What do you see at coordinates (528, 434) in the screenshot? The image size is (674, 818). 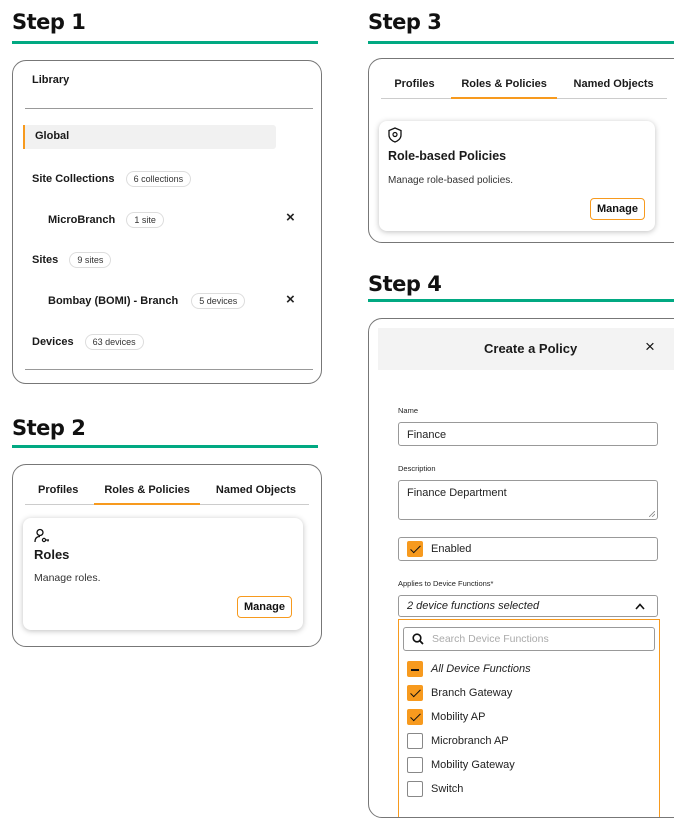 I see `name-input: Finance` at bounding box center [528, 434].